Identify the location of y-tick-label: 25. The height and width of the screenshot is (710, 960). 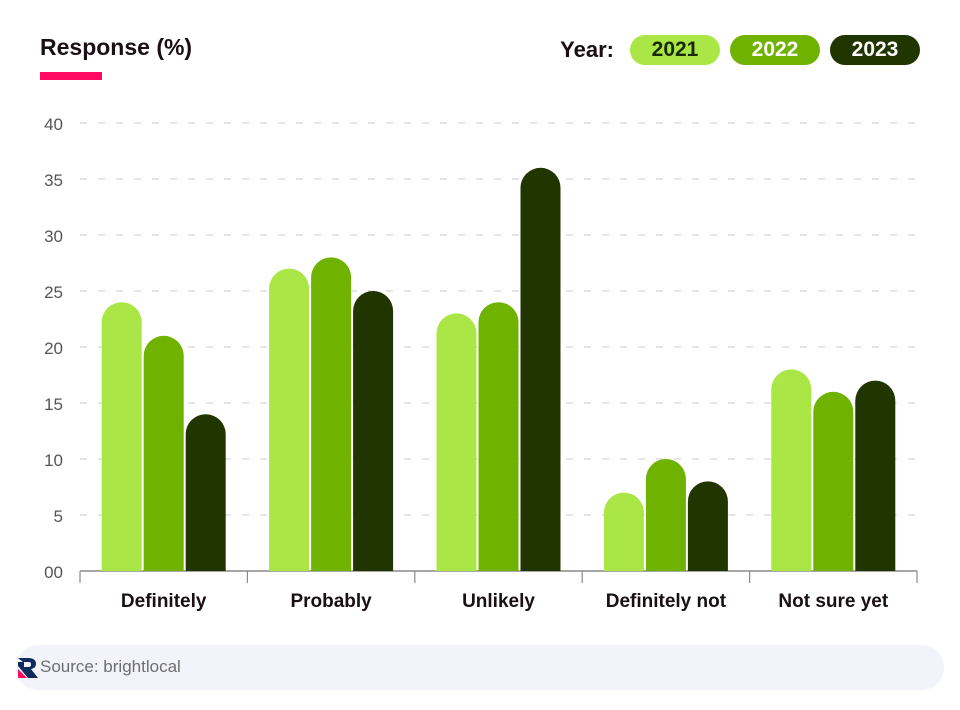
(53, 292).